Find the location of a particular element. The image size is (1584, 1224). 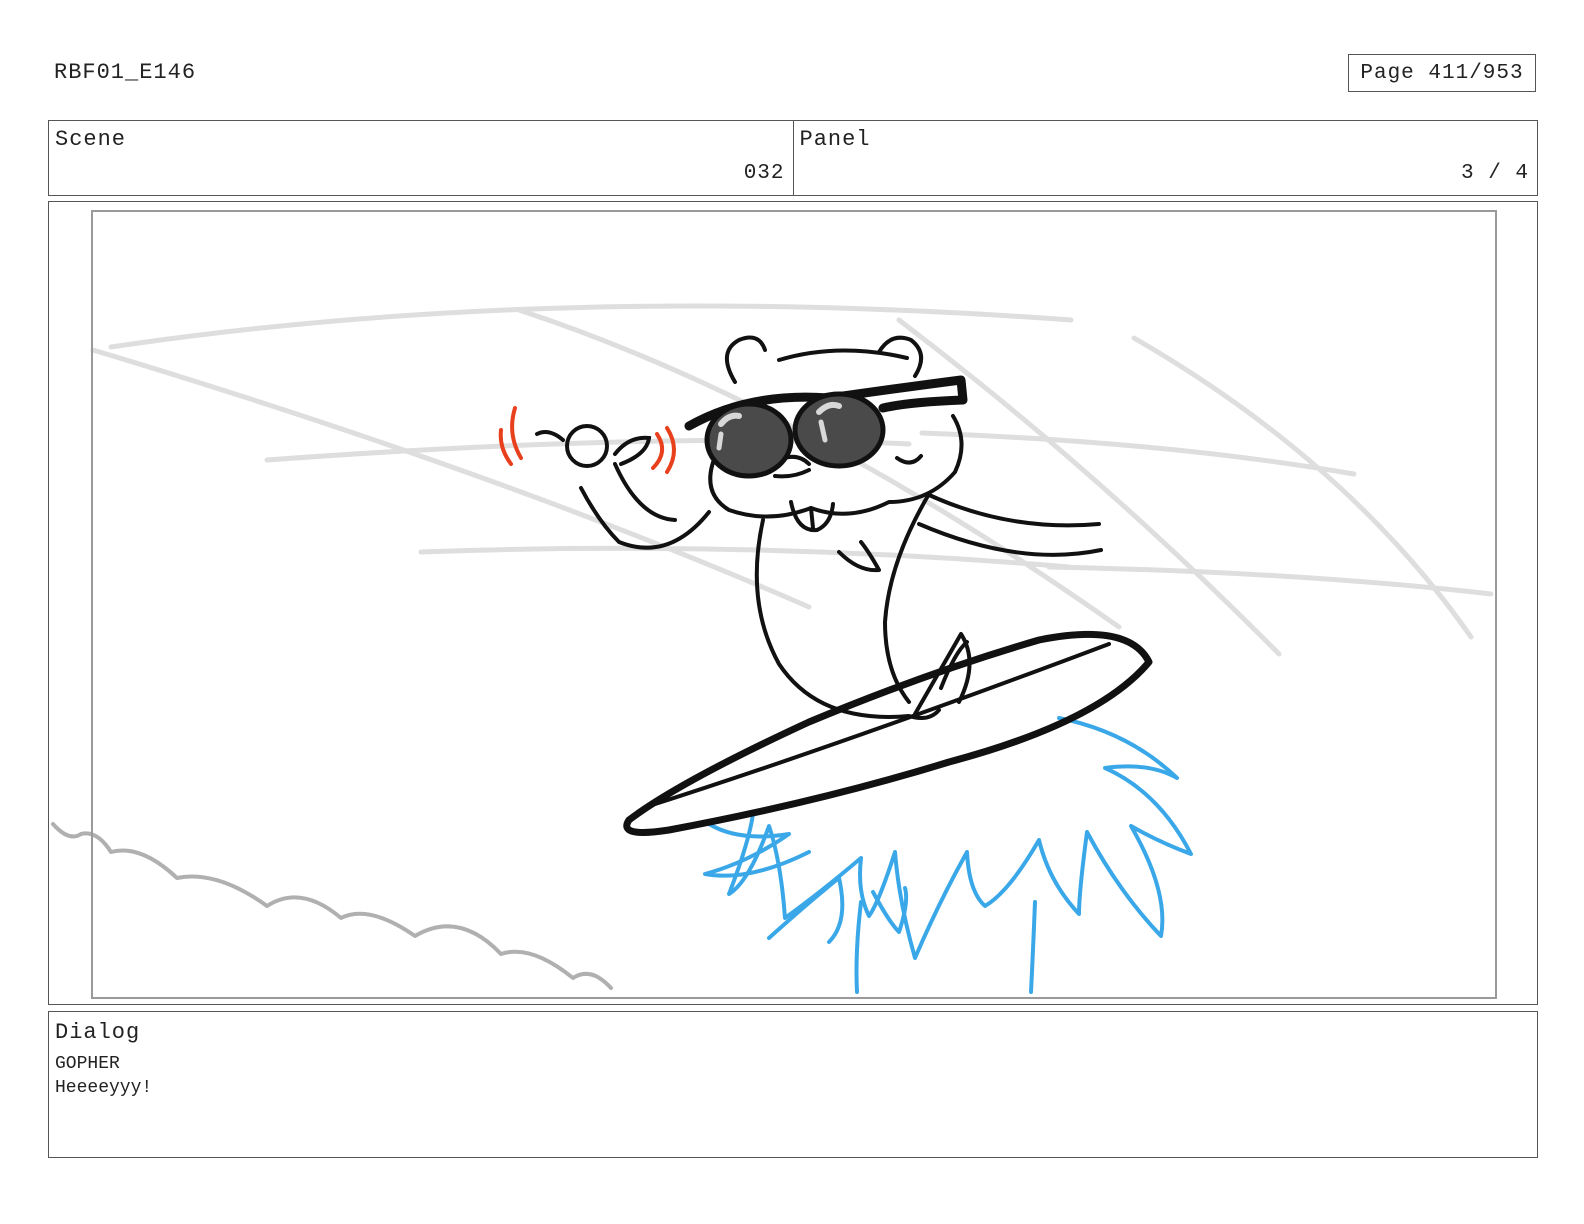

dialog-box: Dialog GOPHER Heeeeyyy! is located at coordinates (793, 1084).